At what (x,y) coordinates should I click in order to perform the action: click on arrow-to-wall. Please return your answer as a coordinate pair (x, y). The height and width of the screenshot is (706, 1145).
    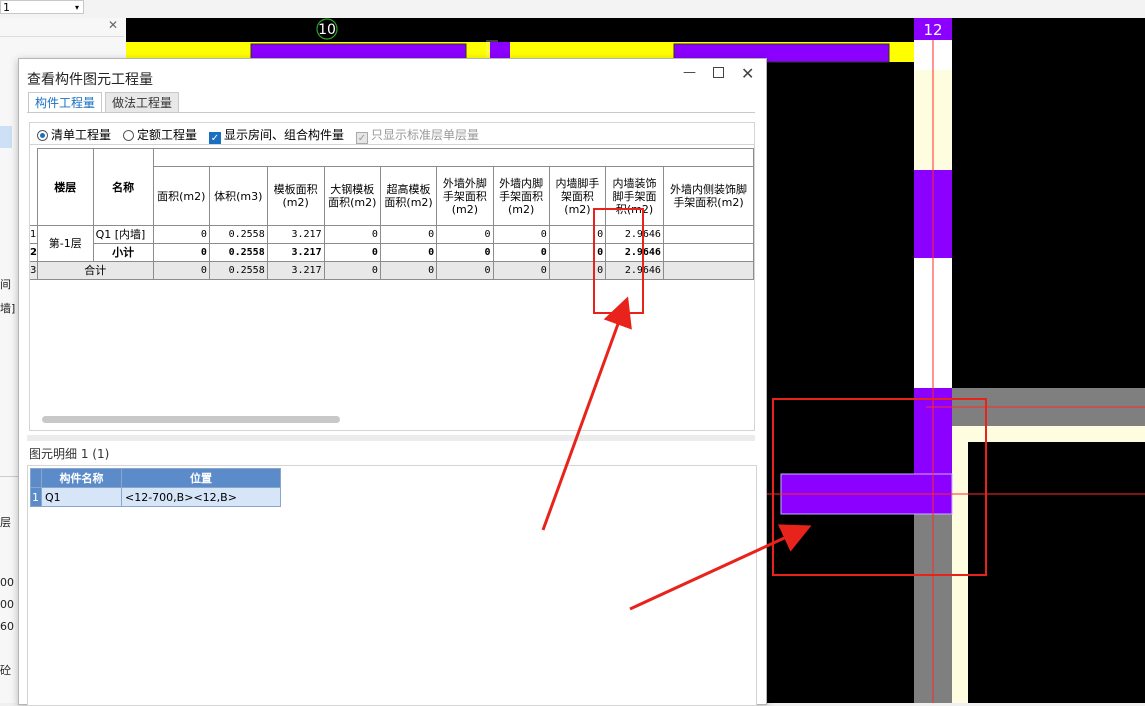
    Looking at the image, I should click on (720, 567).